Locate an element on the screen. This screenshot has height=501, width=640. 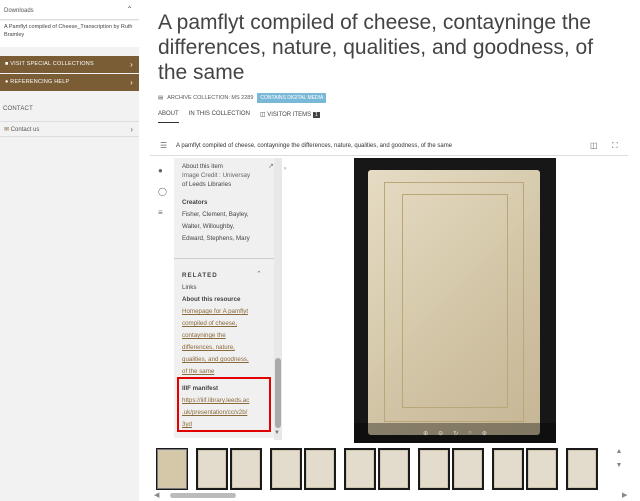
fullscreen-icon: ⛶ is located at coordinates (615, 146).